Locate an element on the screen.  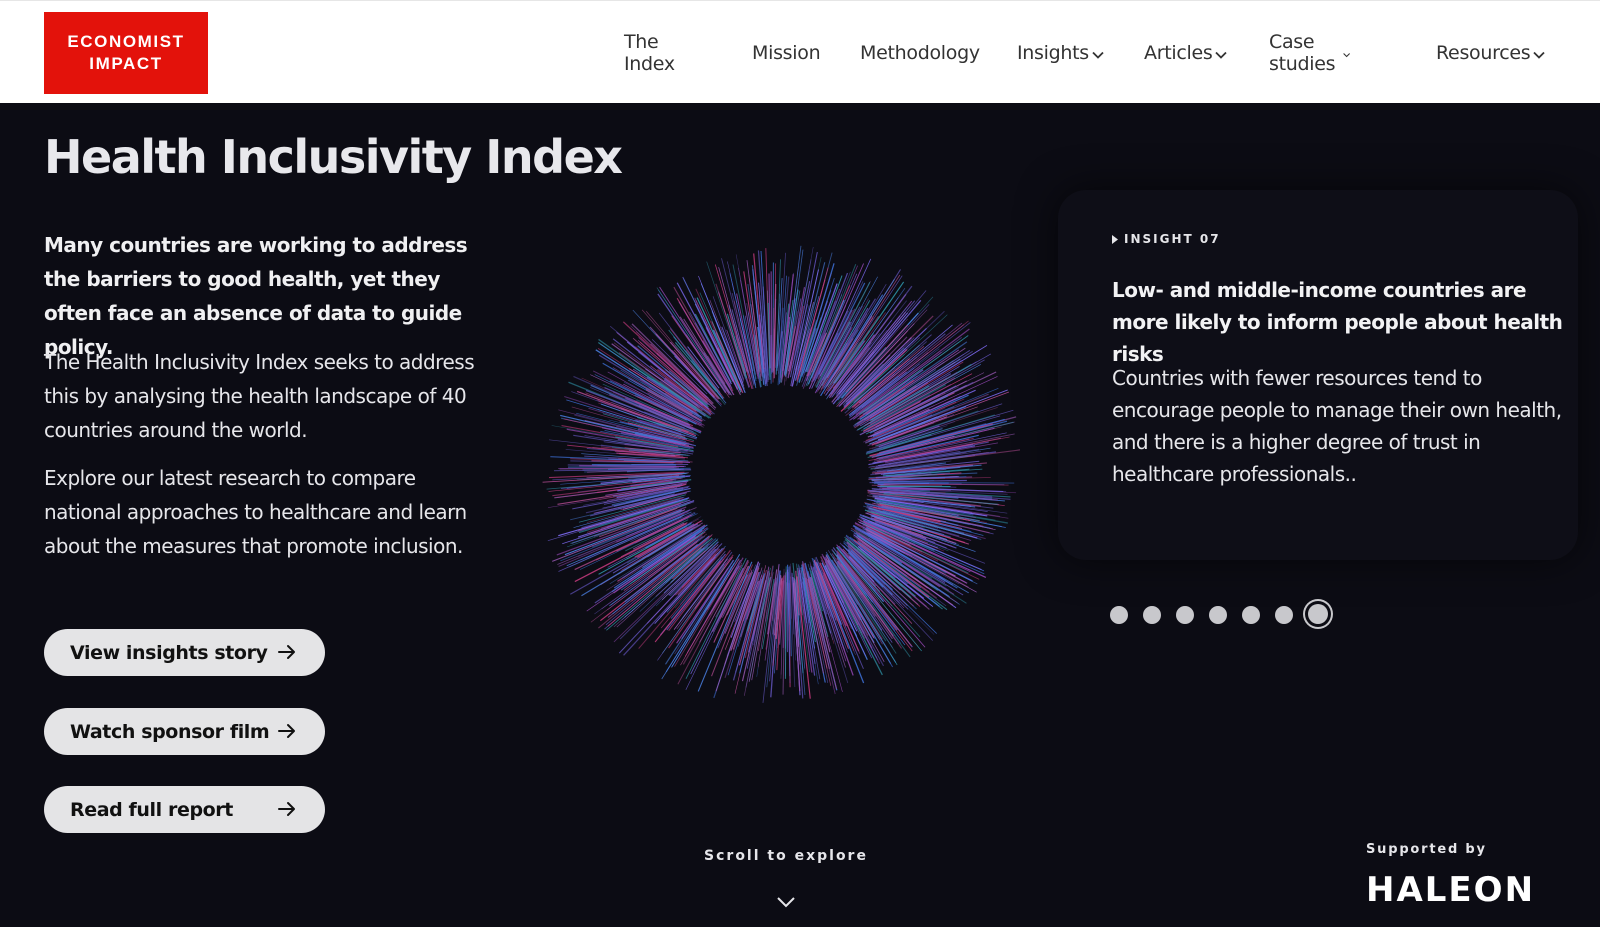
ring-strokes is located at coordinates (781, 474).